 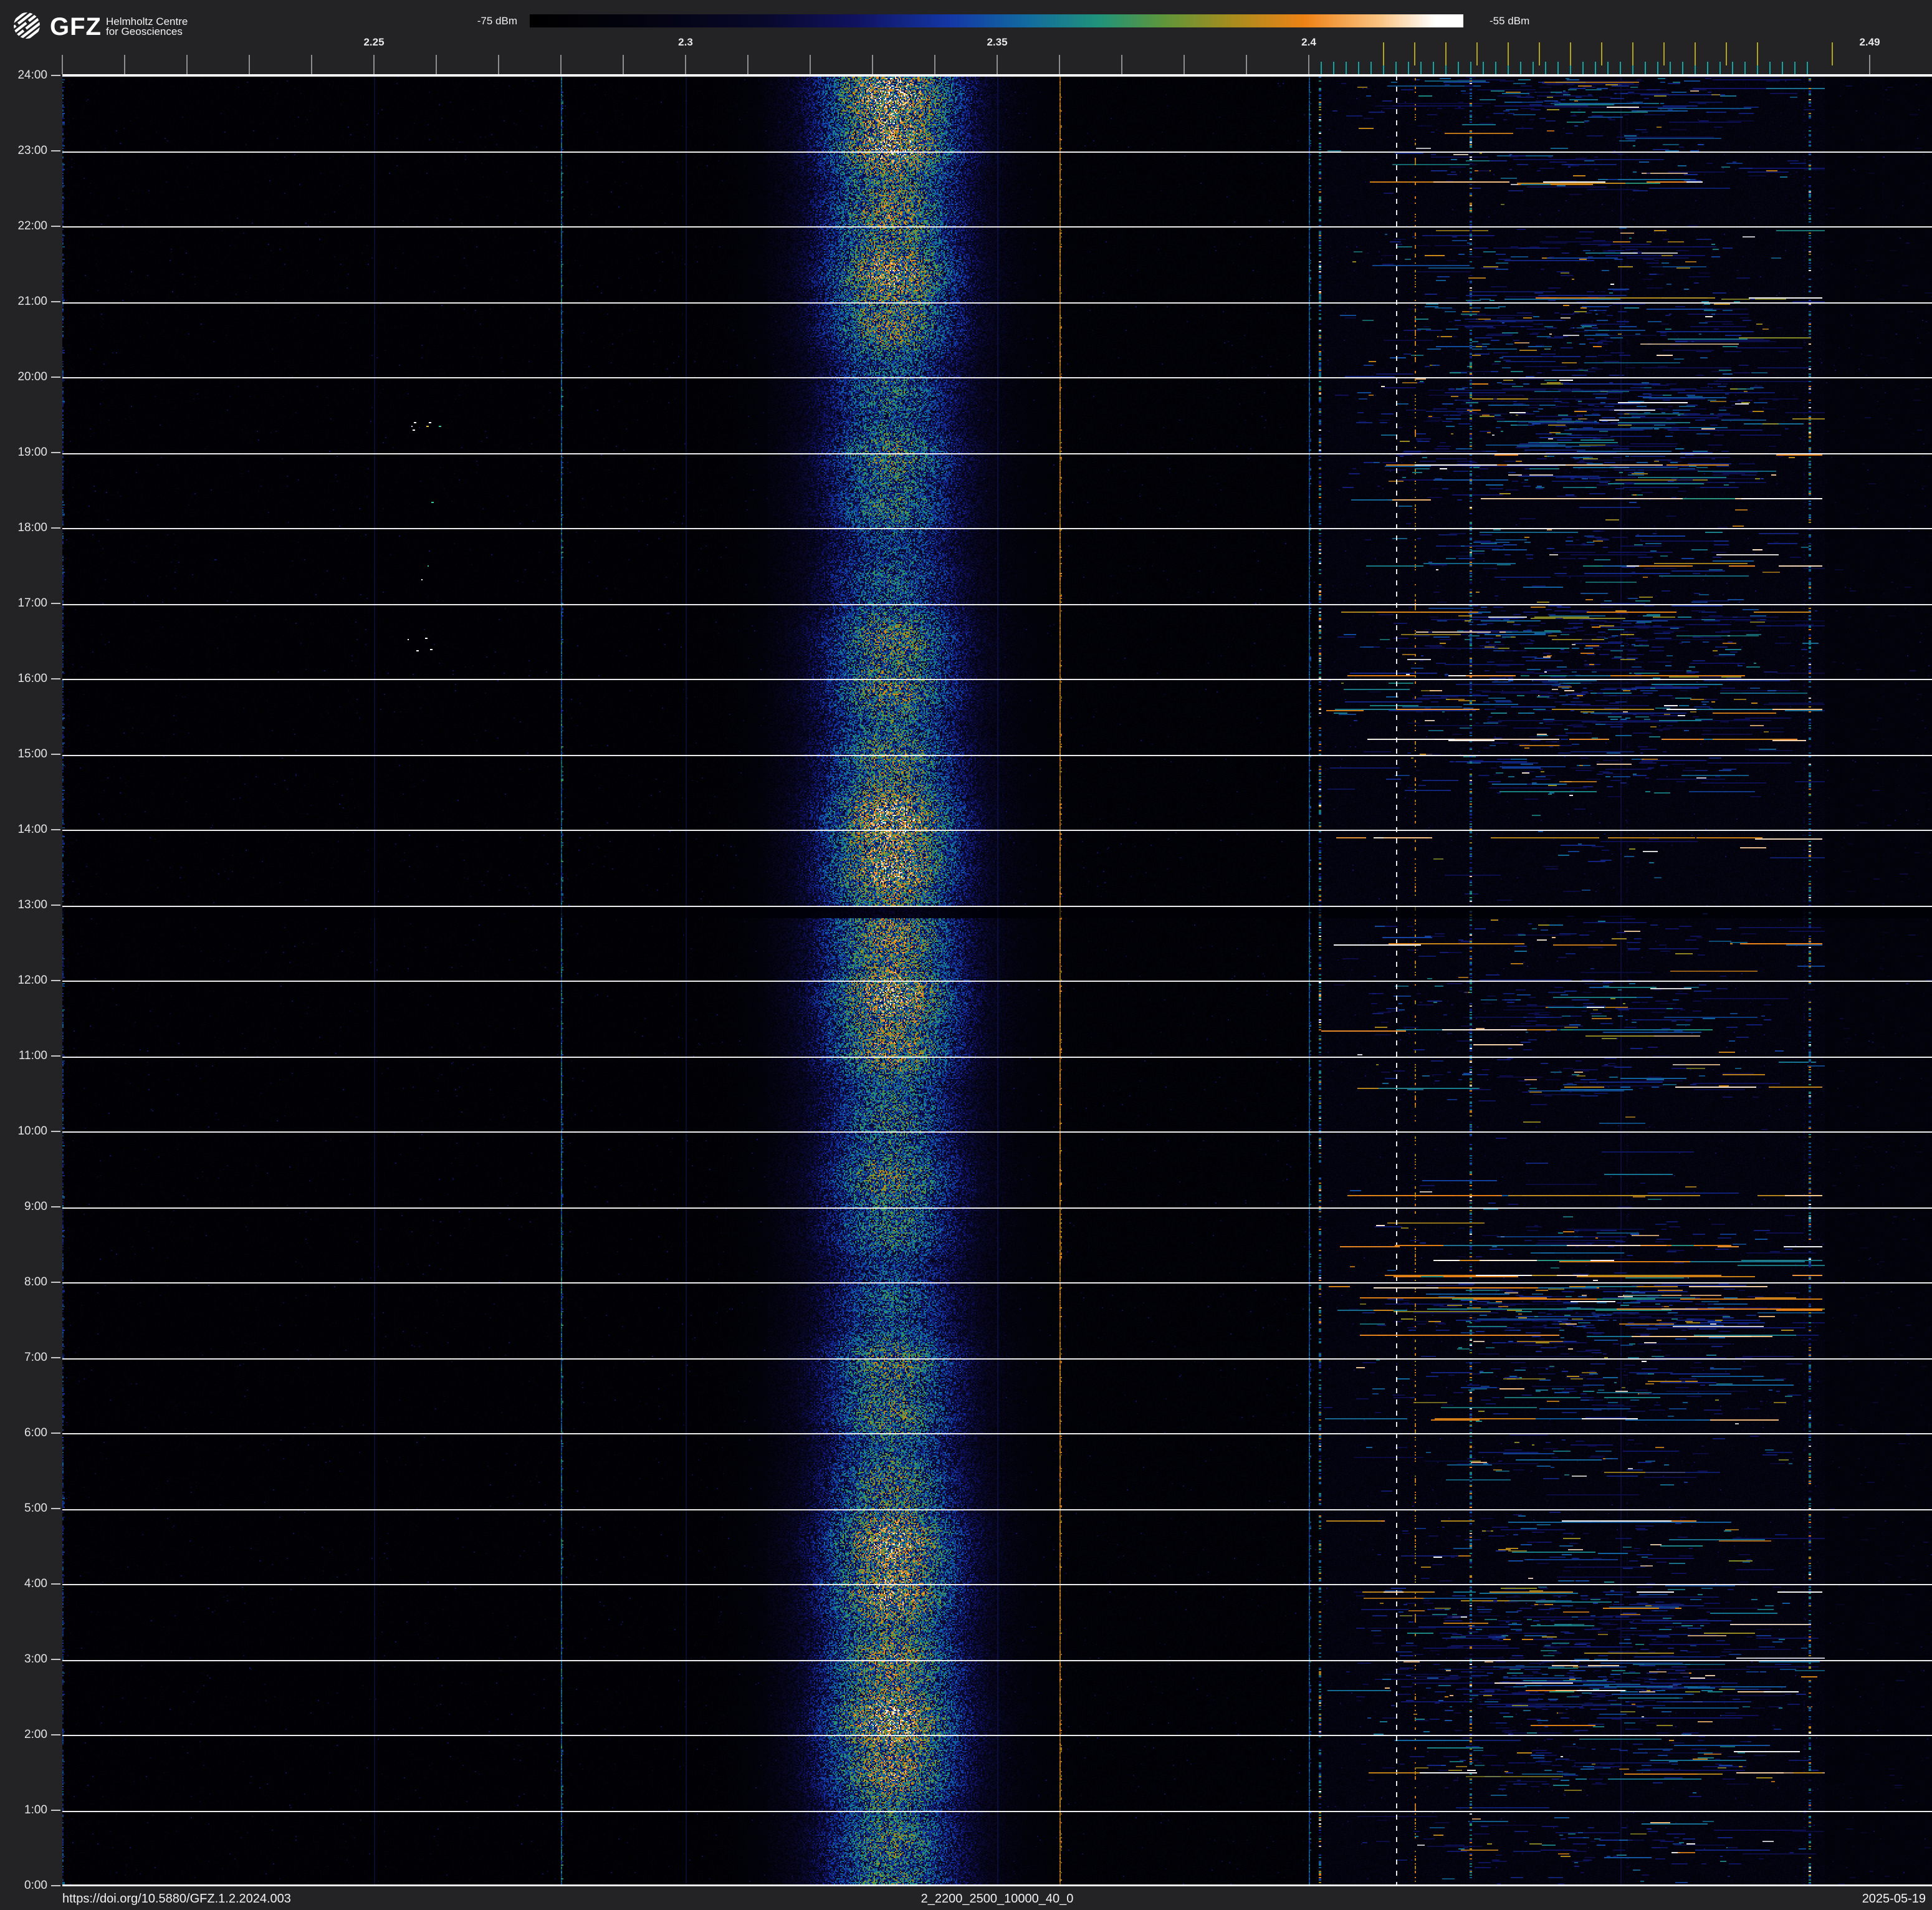 I want to click on time-tick-label: 8:00, so click(x=35, y=1282).